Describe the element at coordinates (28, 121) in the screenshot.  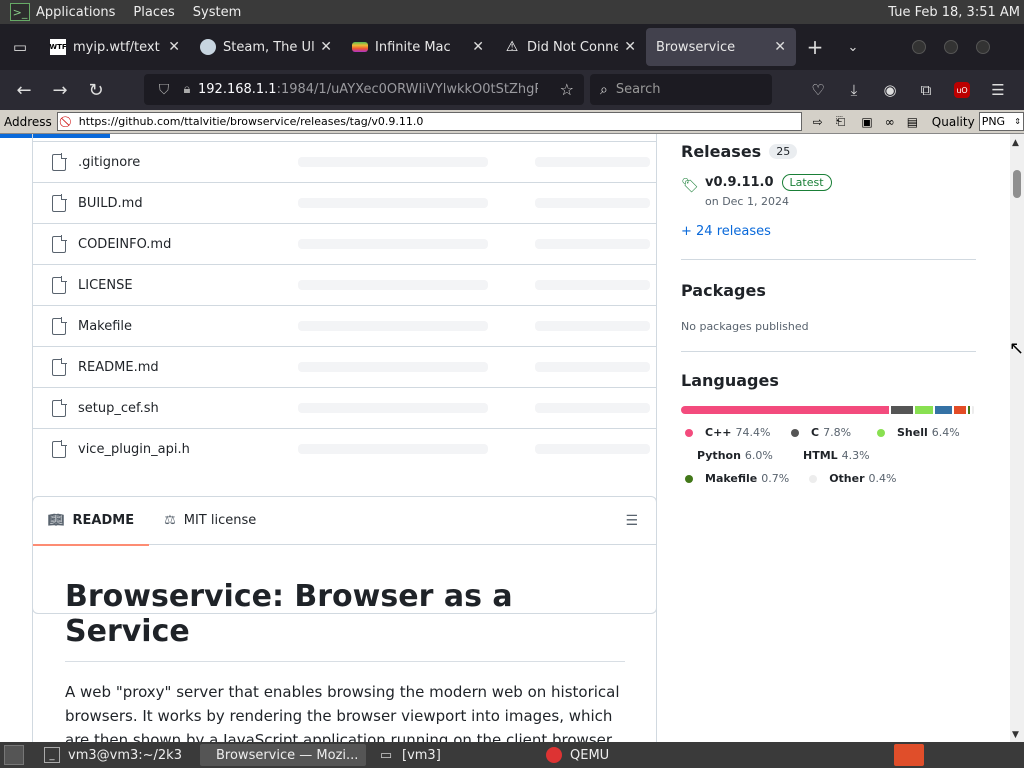
I see `address-label: Address` at that location.